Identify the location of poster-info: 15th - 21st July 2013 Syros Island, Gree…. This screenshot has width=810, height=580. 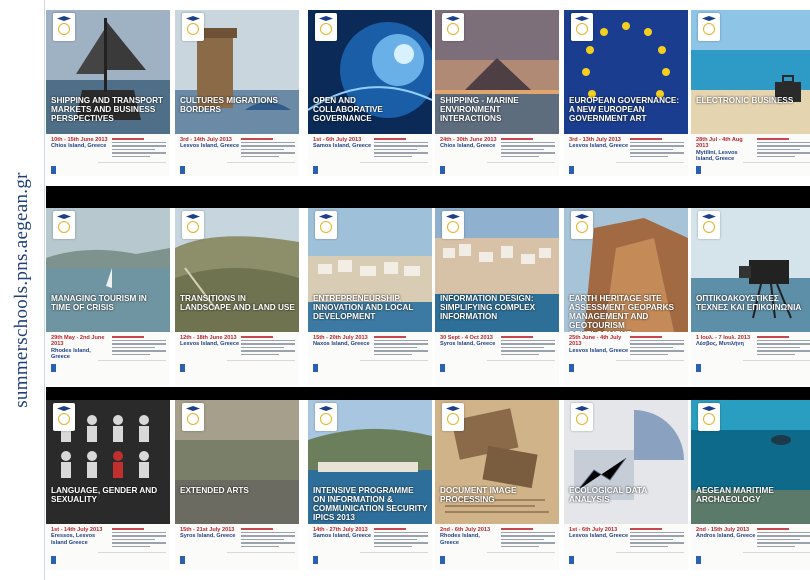
(237, 547).